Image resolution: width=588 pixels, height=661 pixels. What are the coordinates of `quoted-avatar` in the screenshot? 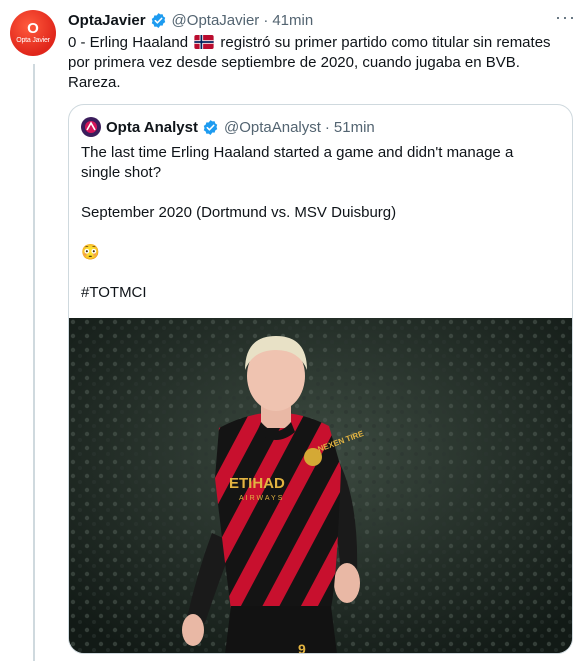 It's located at (91, 127).